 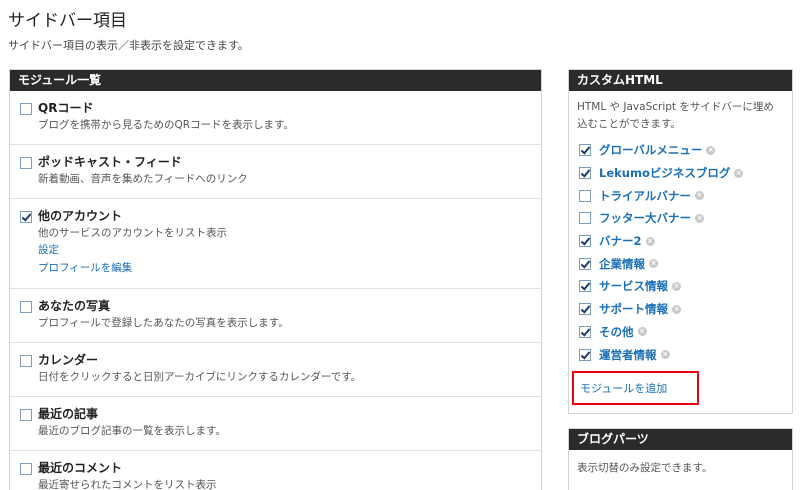 I want to click on custom-html-item: 企業情報 ×, so click(x=685, y=263).